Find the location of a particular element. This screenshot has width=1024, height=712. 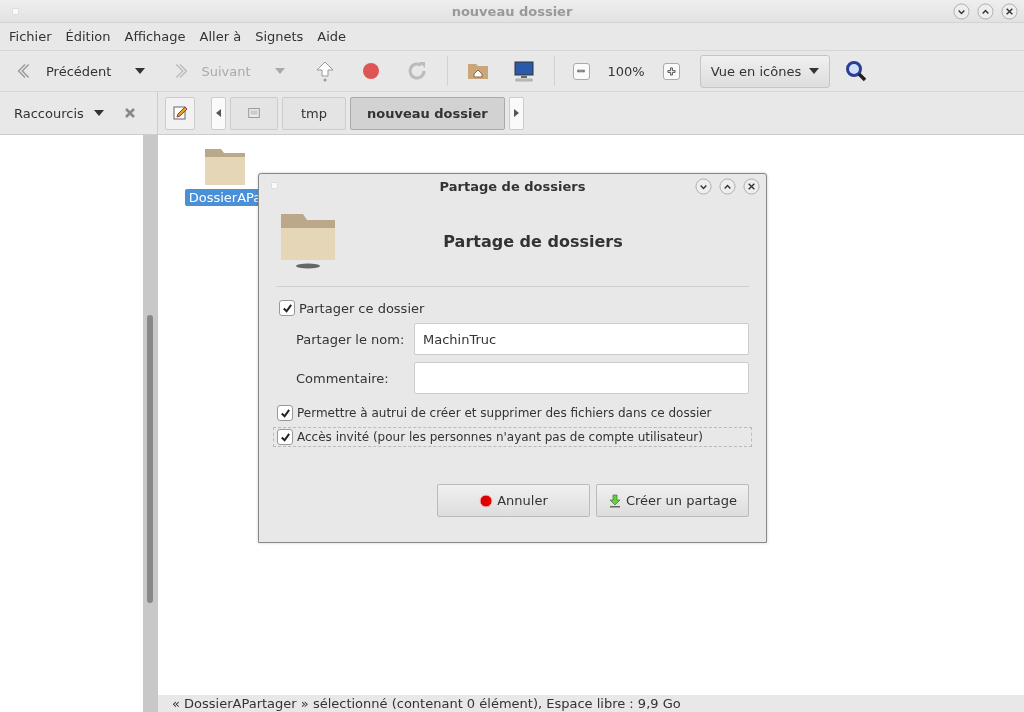

menu-item: Aide is located at coordinates (332, 36).